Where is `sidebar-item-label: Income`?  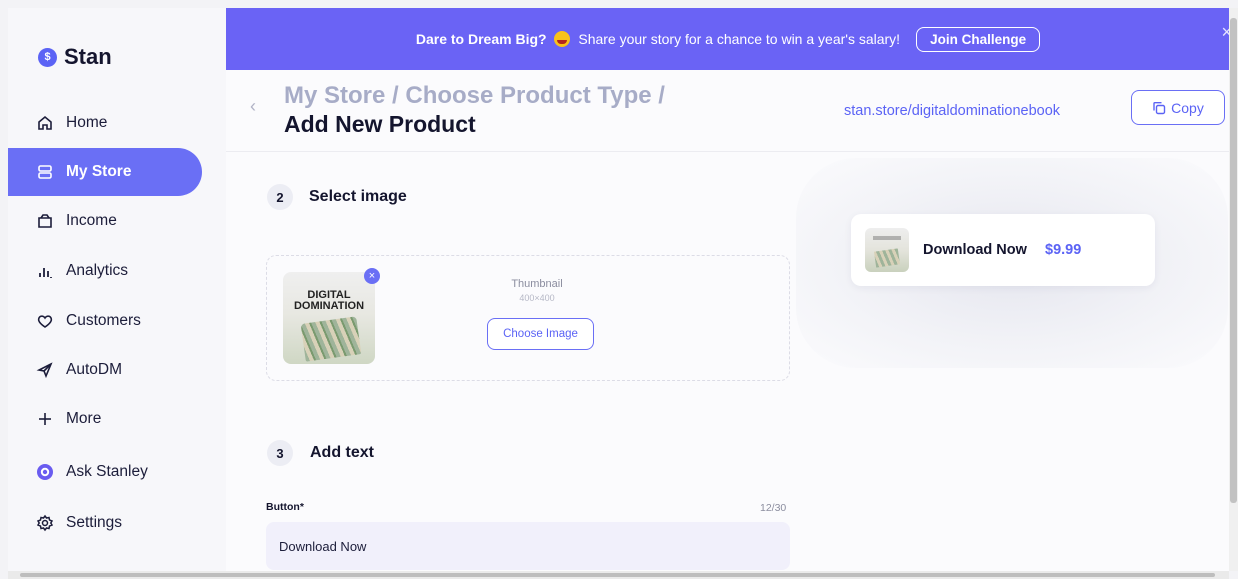 sidebar-item-label: Income is located at coordinates (91, 220).